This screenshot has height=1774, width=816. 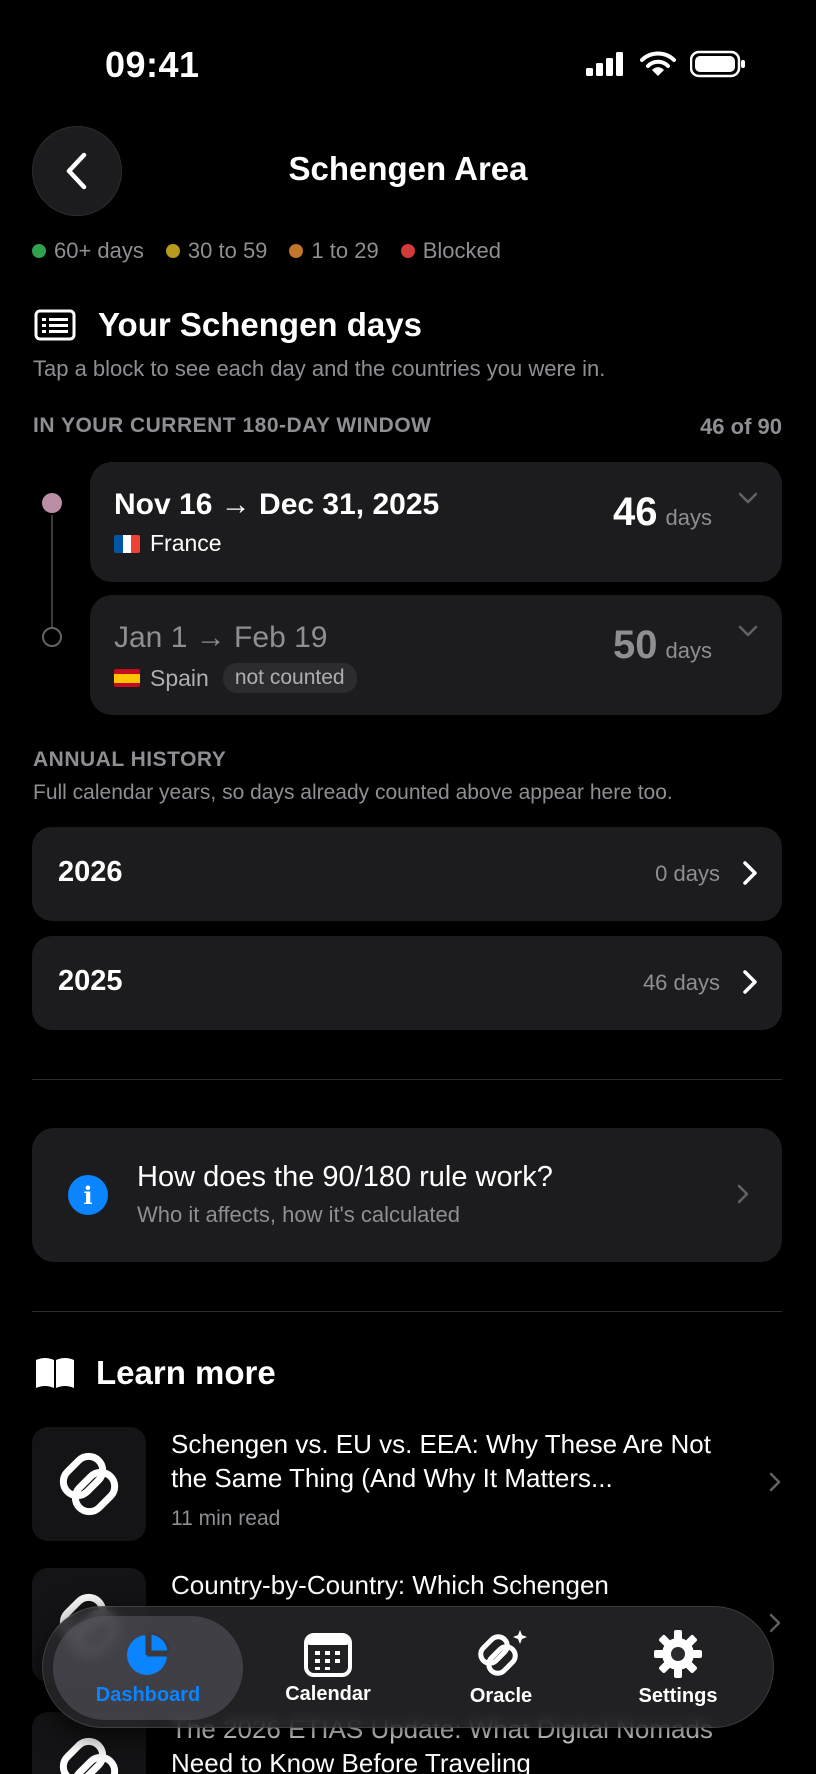 I want to click on gear-icon, so click(x=678, y=1653).